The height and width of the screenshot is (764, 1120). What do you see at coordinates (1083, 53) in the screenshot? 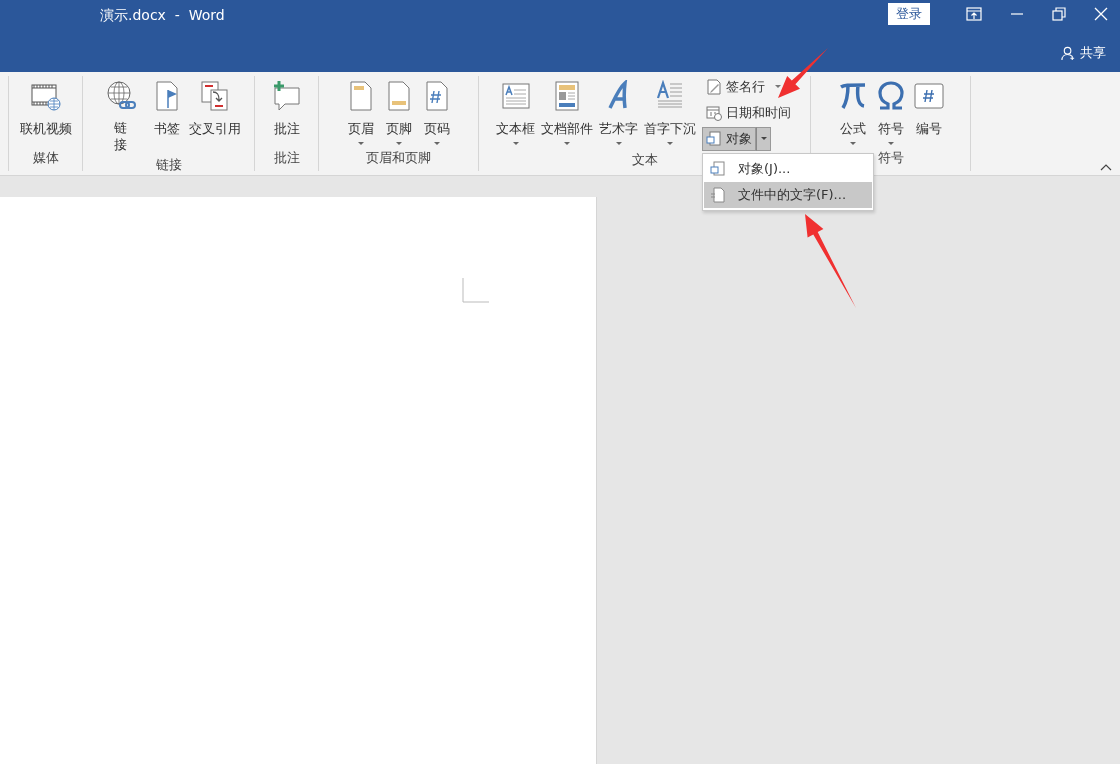
I see `share-button: 共享` at bounding box center [1083, 53].